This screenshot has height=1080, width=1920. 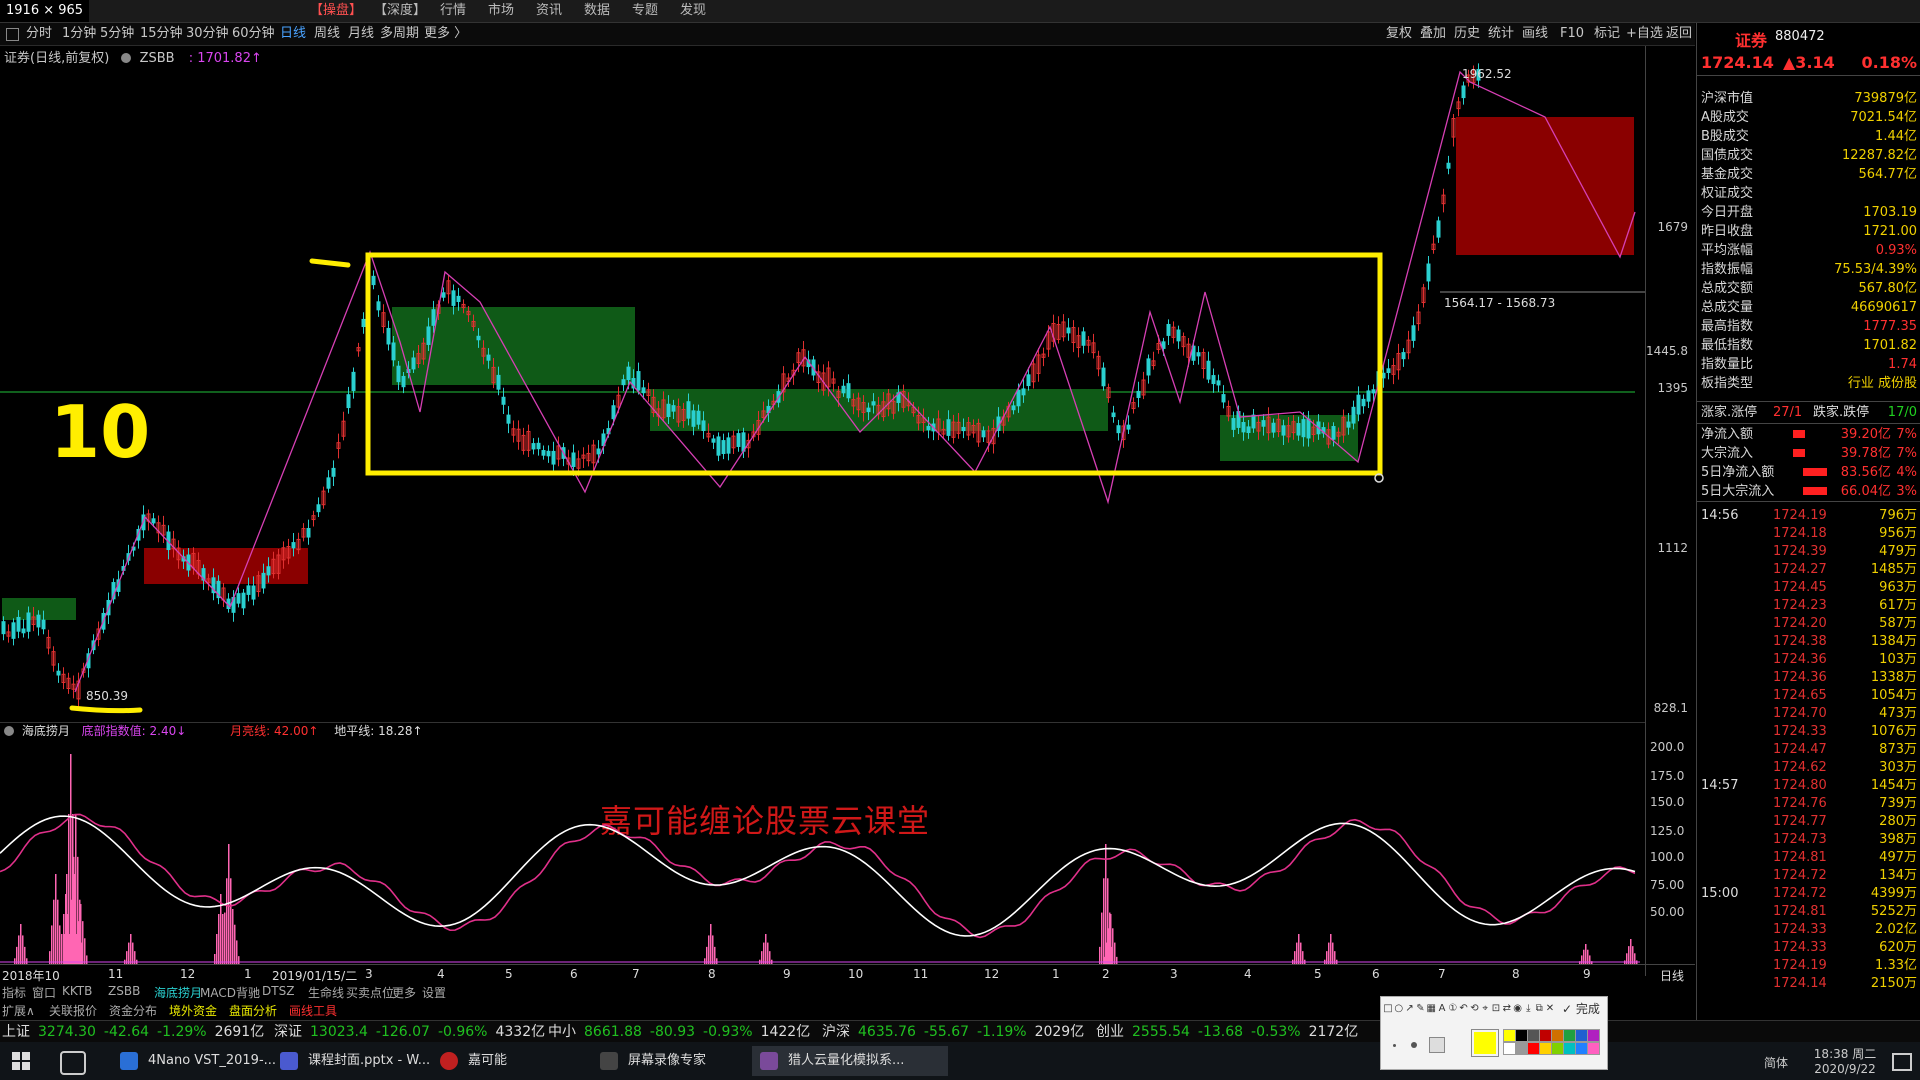 I want to click on tool-biaoji: 标记, so click(x=1607, y=34).